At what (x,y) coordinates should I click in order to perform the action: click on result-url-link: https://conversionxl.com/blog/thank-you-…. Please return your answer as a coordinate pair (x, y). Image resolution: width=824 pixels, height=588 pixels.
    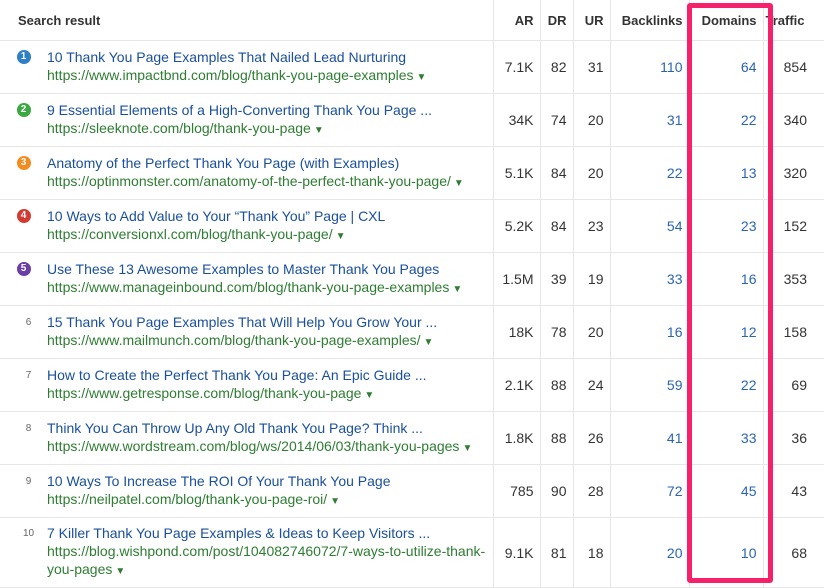
    Looking at the image, I should click on (190, 234).